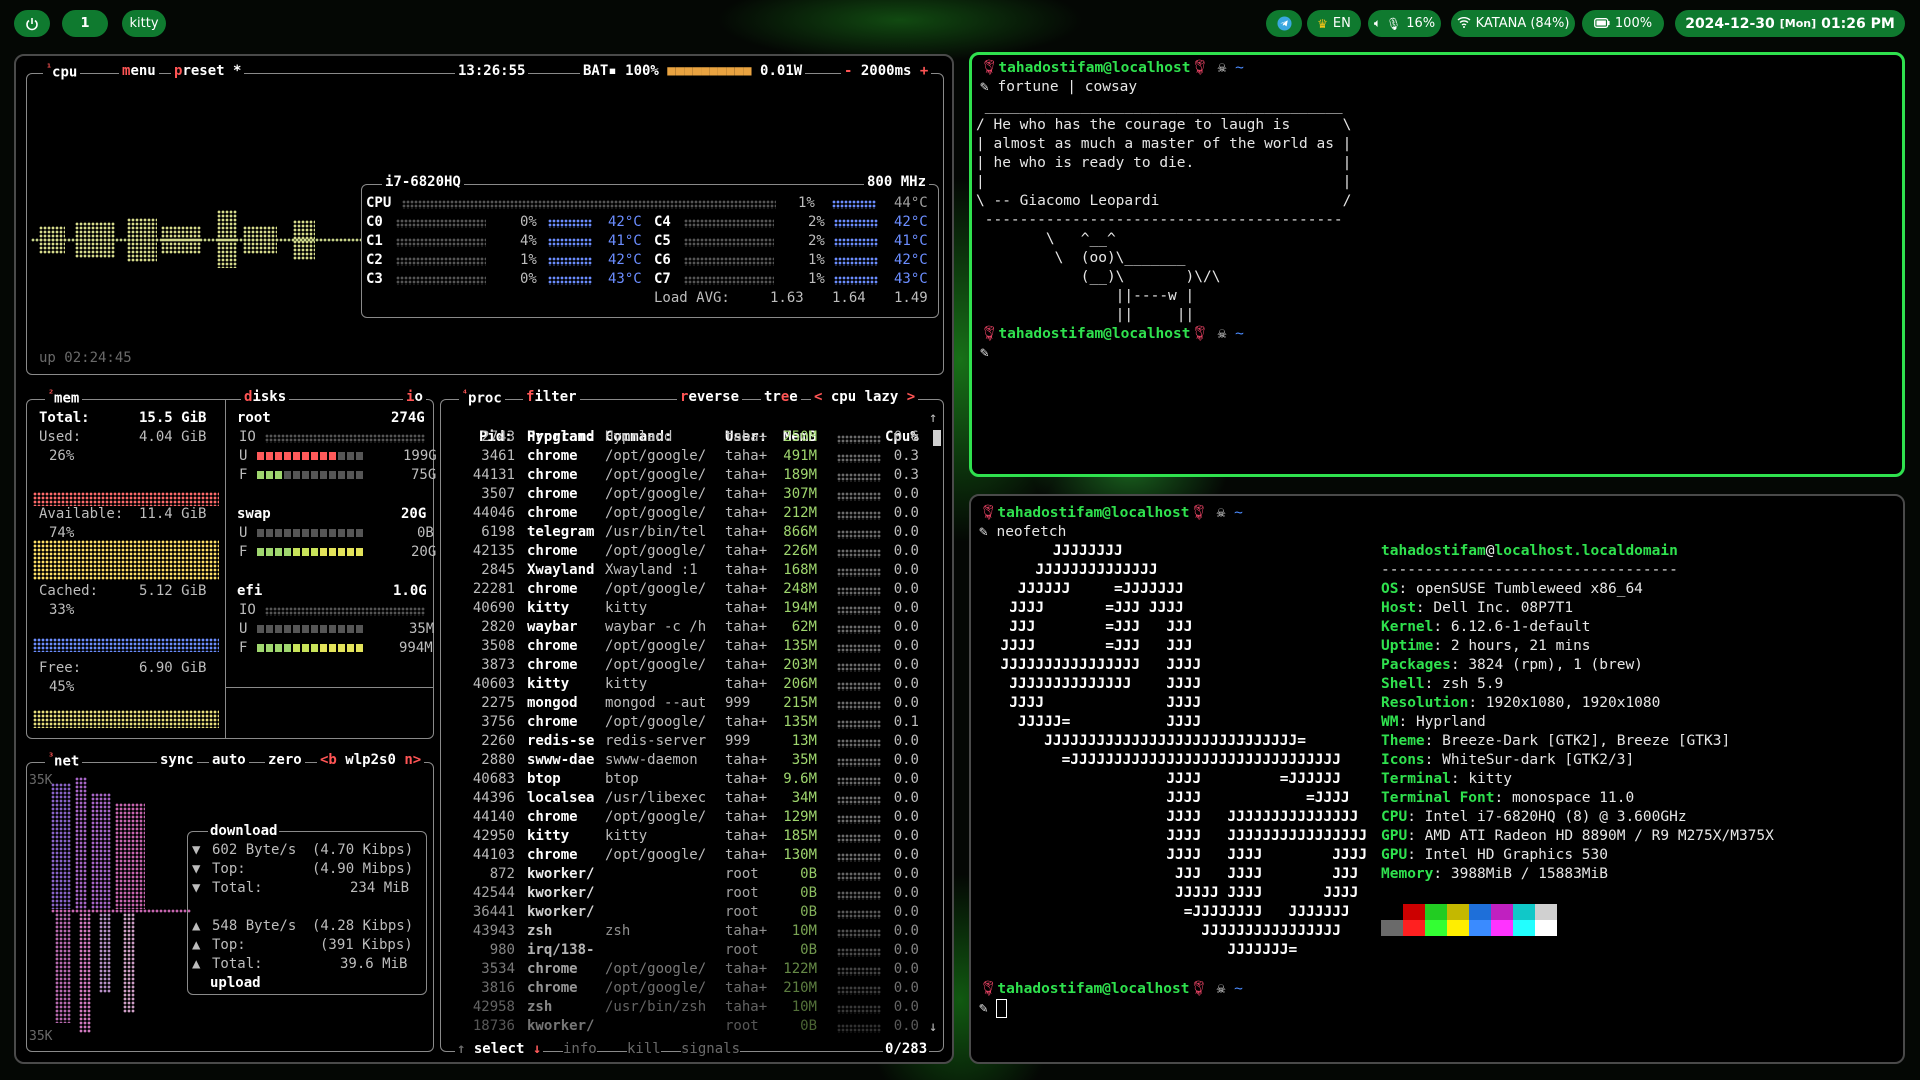 The width and height of the screenshot is (1920, 1080). I want to click on net-auto: auto, so click(229, 760).